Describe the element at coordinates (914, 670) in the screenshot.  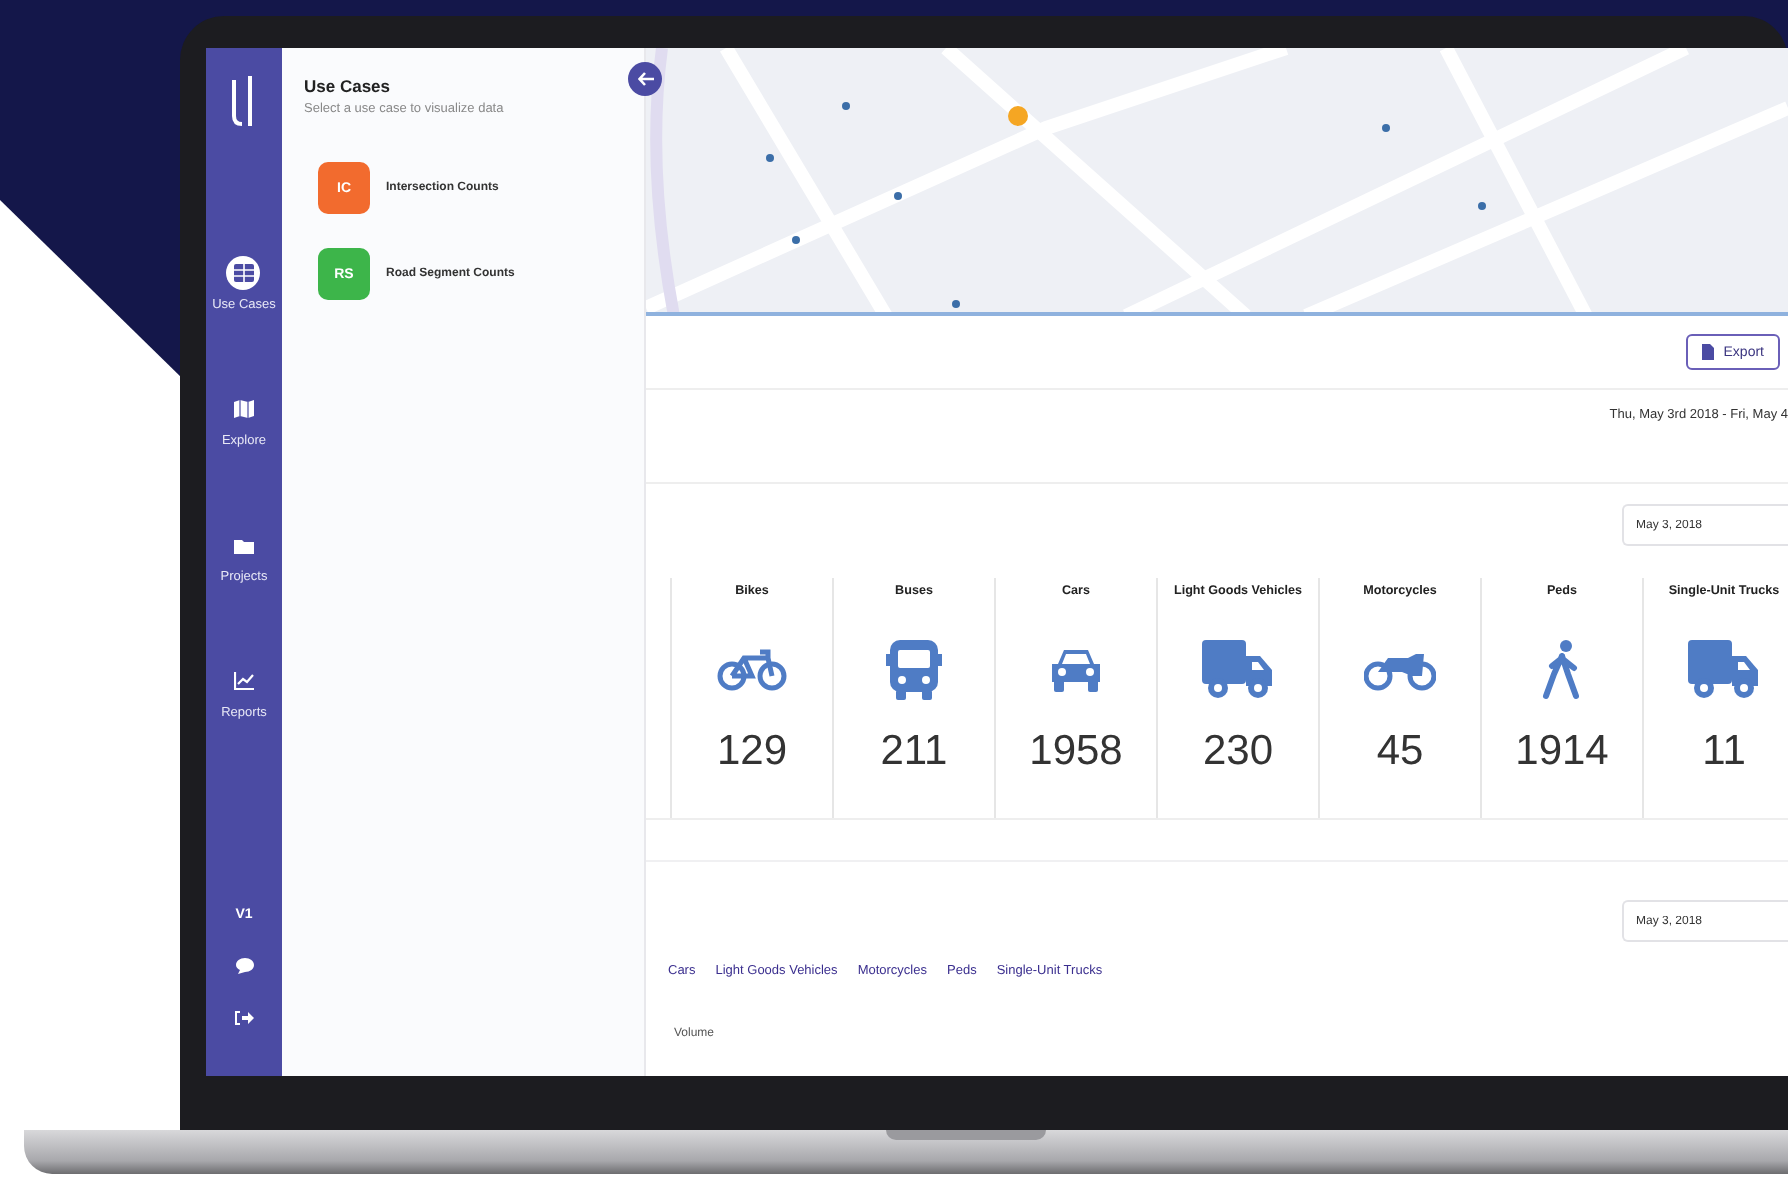
I see `bus-icon` at that location.